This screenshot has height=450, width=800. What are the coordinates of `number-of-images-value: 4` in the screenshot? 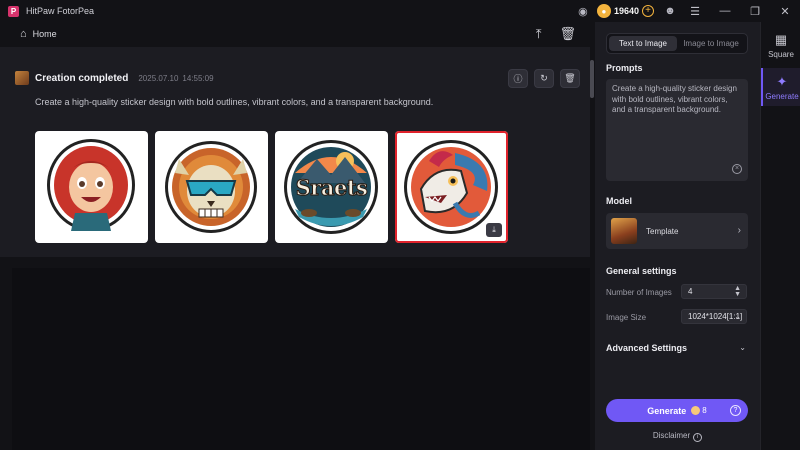 It's located at (690, 291).